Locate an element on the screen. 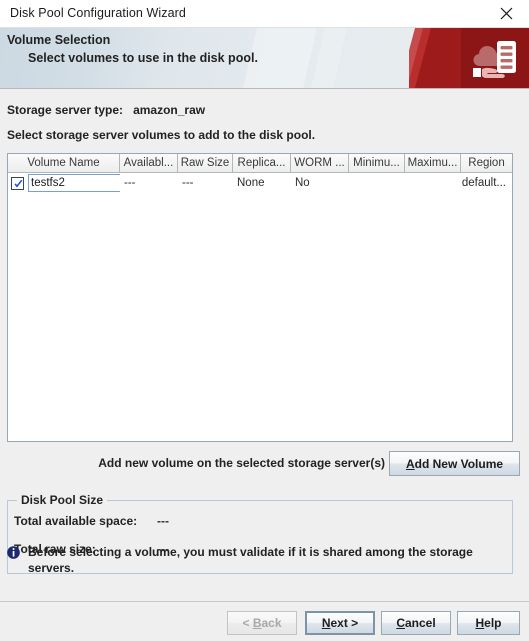  storage-server-type-value: amazon_raw is located at coordinates (169, 110).